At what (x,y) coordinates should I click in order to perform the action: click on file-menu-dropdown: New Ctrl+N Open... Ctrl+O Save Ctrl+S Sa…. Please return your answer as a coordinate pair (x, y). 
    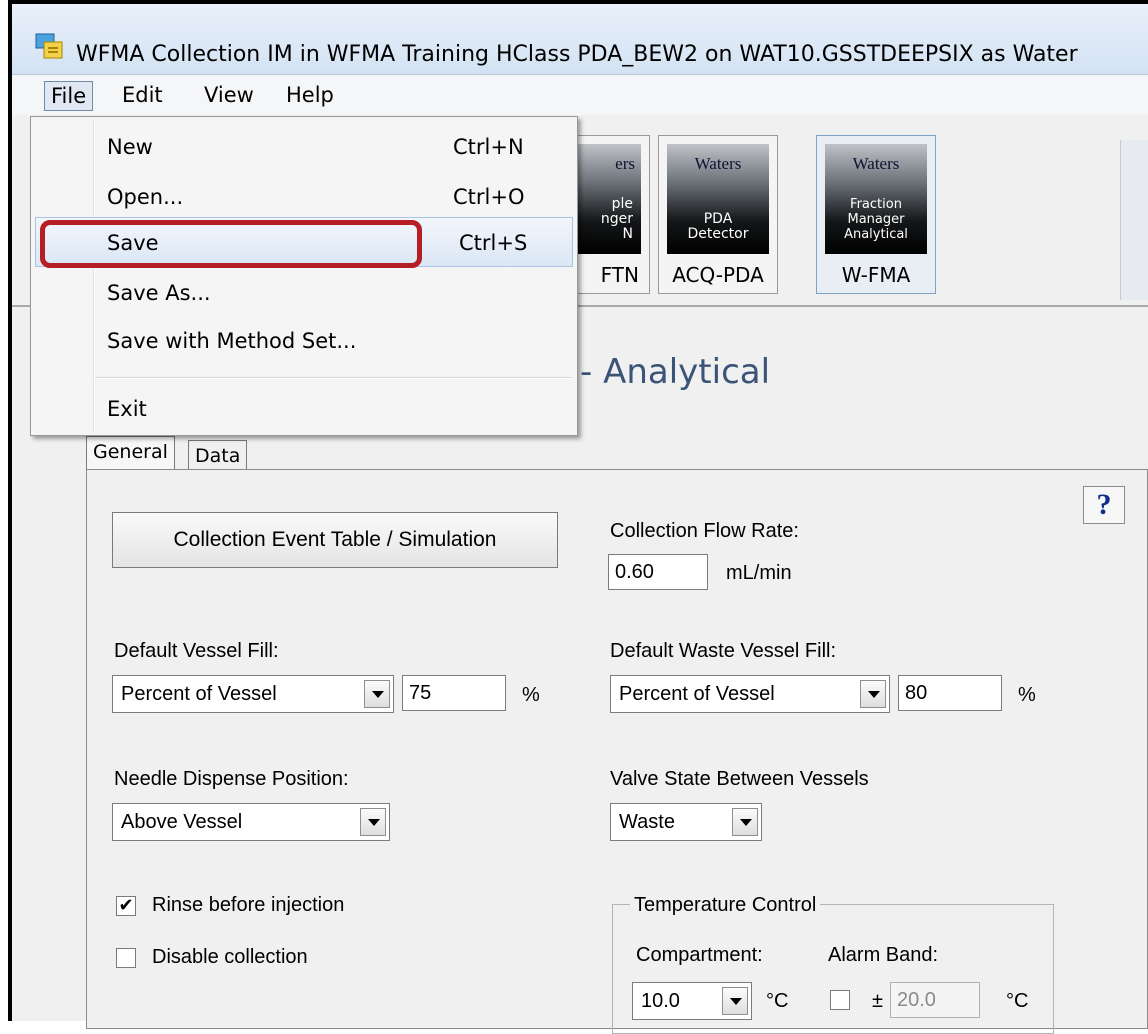
    Looking at the image, I should click on (304, 276).